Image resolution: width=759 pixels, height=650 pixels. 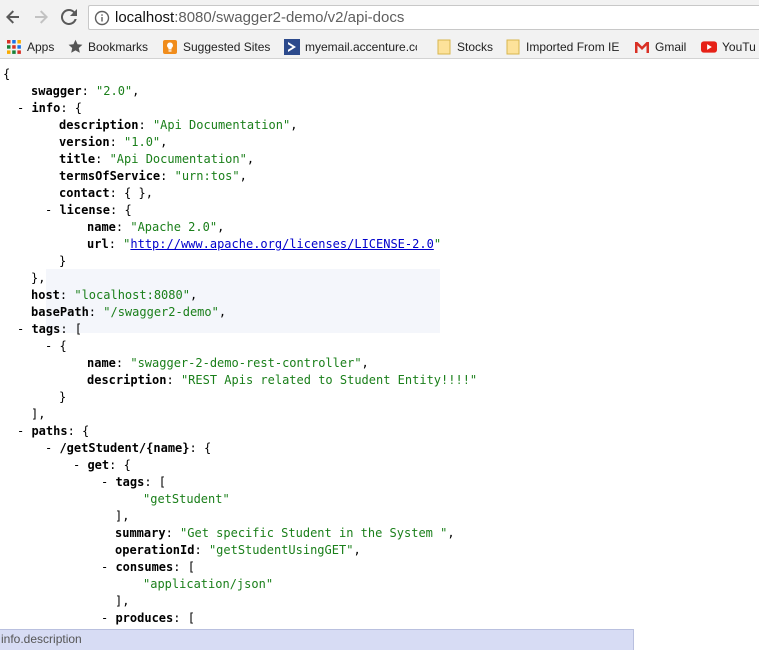 What do you see at coordinates (161, 312) in the screenshot?
I see `json-value: "/swagger2-demo"` at bounding box center [161, 312].